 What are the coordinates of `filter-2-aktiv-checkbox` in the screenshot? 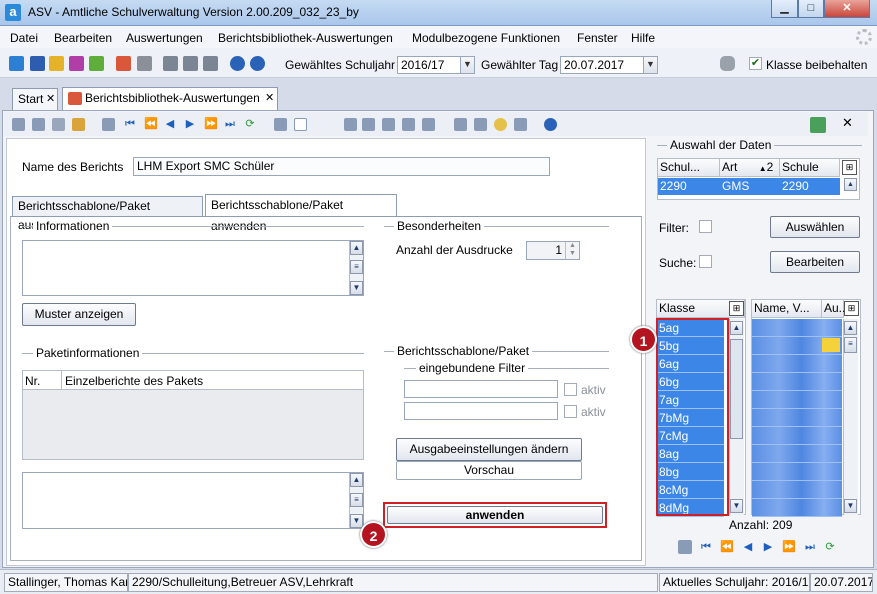 It's located at (570, 411).